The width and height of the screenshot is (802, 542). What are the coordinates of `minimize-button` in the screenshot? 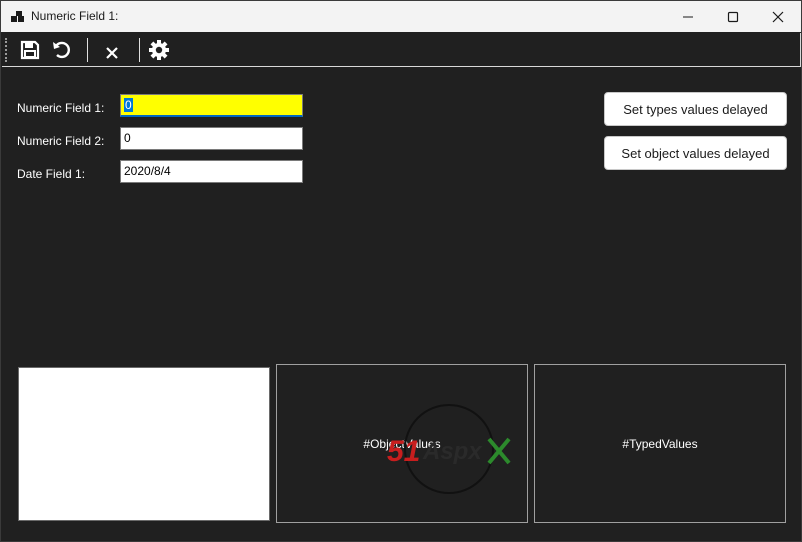 It's located at (688, 16).